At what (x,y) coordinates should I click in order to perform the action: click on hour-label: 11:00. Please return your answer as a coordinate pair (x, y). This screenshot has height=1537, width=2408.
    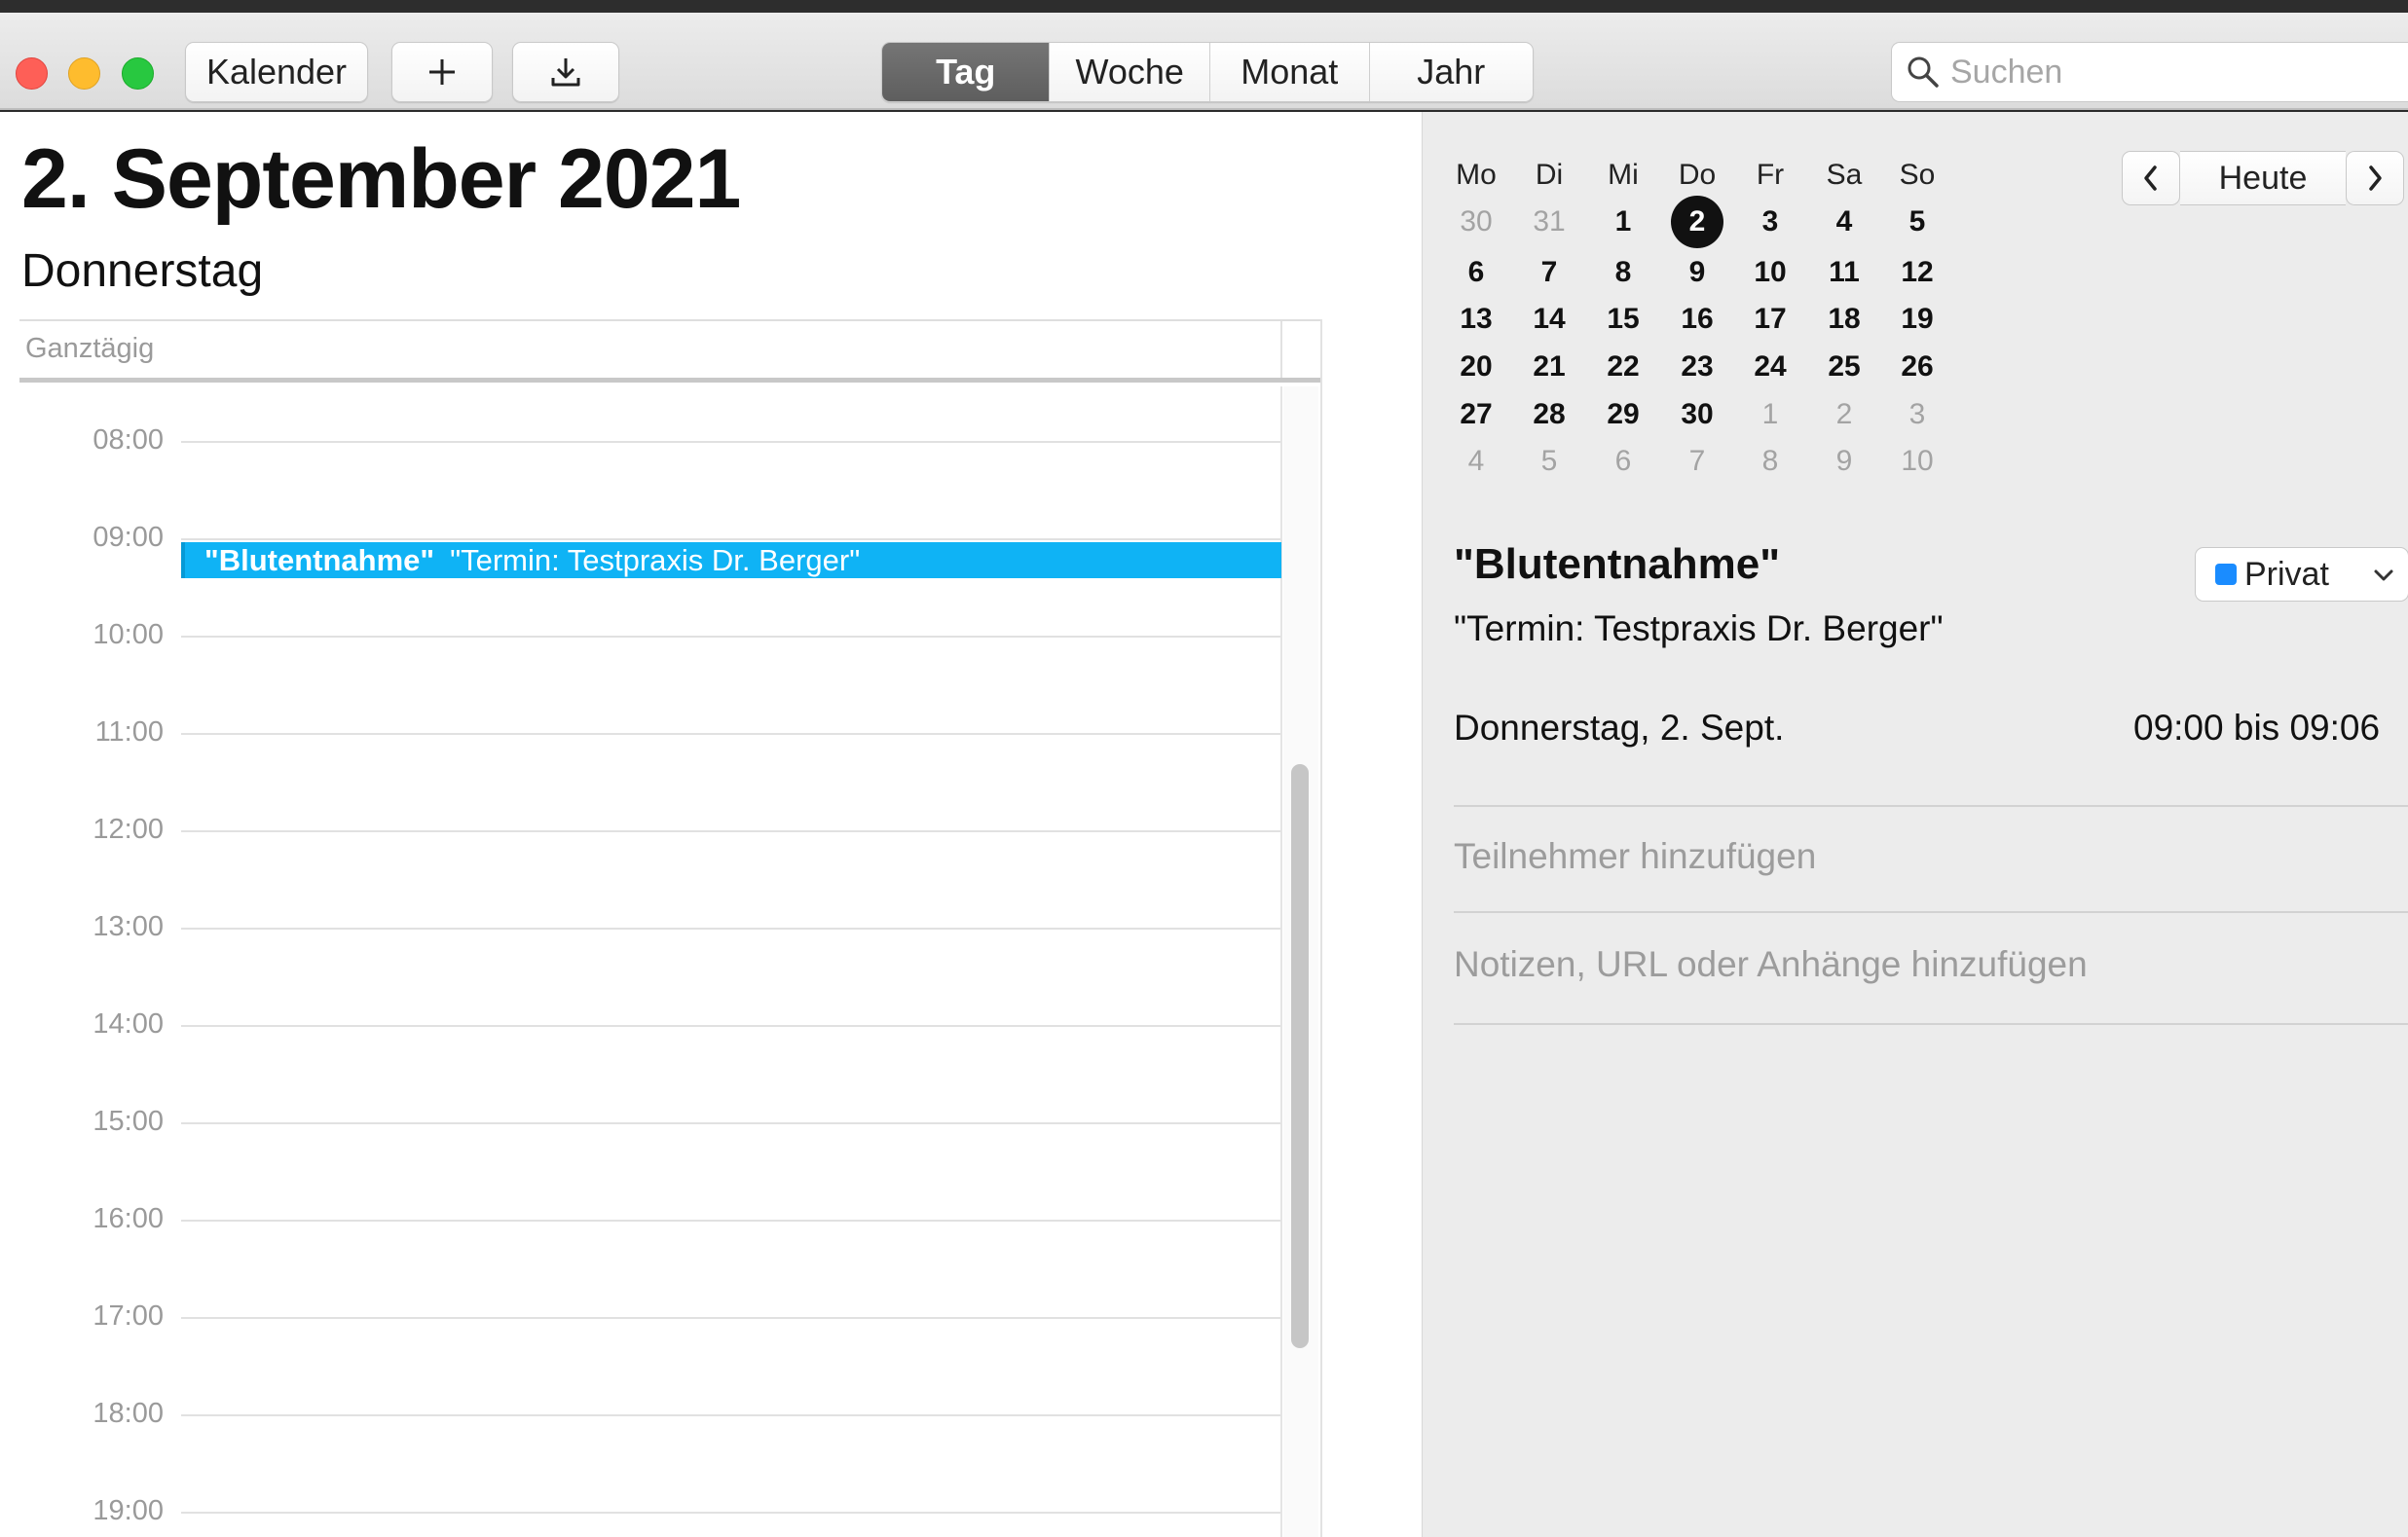
    Looking at the image, I should click on (129, 732).